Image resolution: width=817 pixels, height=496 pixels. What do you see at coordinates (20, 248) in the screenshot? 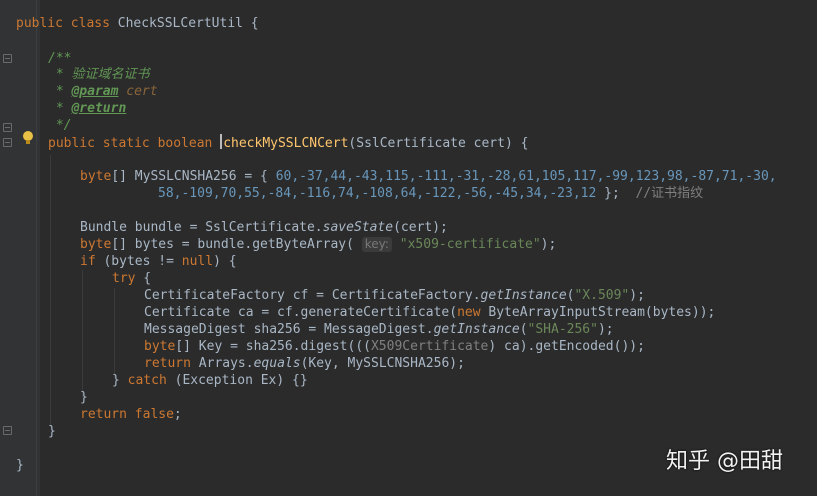
I see `editor-gutter` at bounding box center [20, 248].